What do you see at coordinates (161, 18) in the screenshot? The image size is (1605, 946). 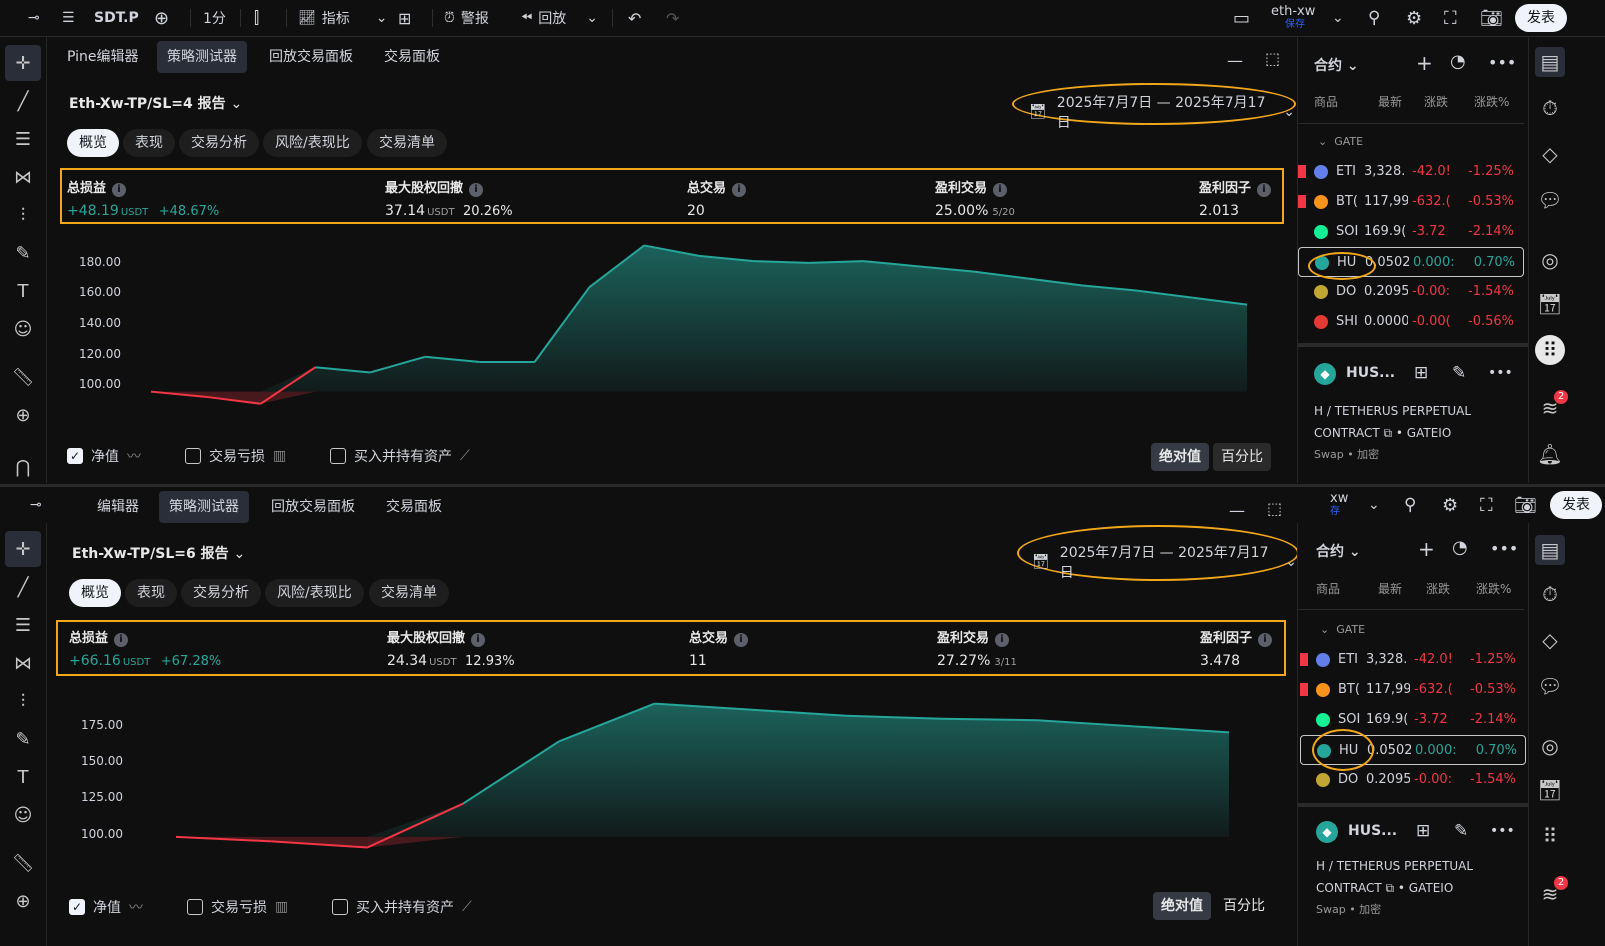 I see `add-symbol-icon: ⊕` at bounding box center [161, 18].